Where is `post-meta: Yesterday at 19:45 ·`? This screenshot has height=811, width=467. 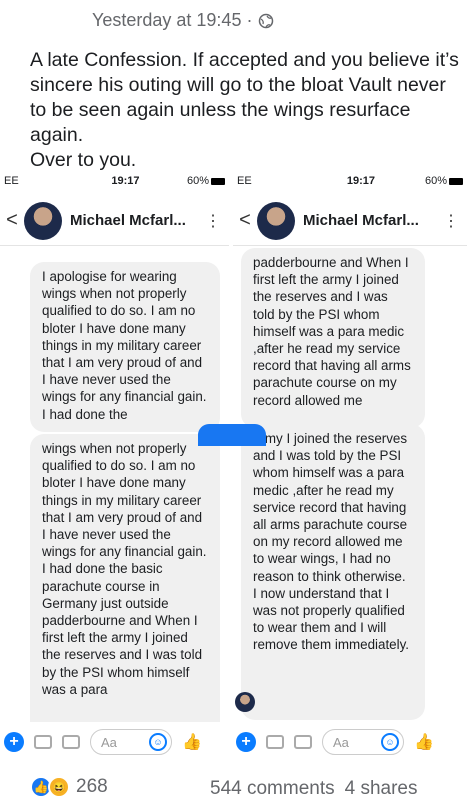 post-meta: Yesterday at 19:45 · is located at coordinates (183, 20).